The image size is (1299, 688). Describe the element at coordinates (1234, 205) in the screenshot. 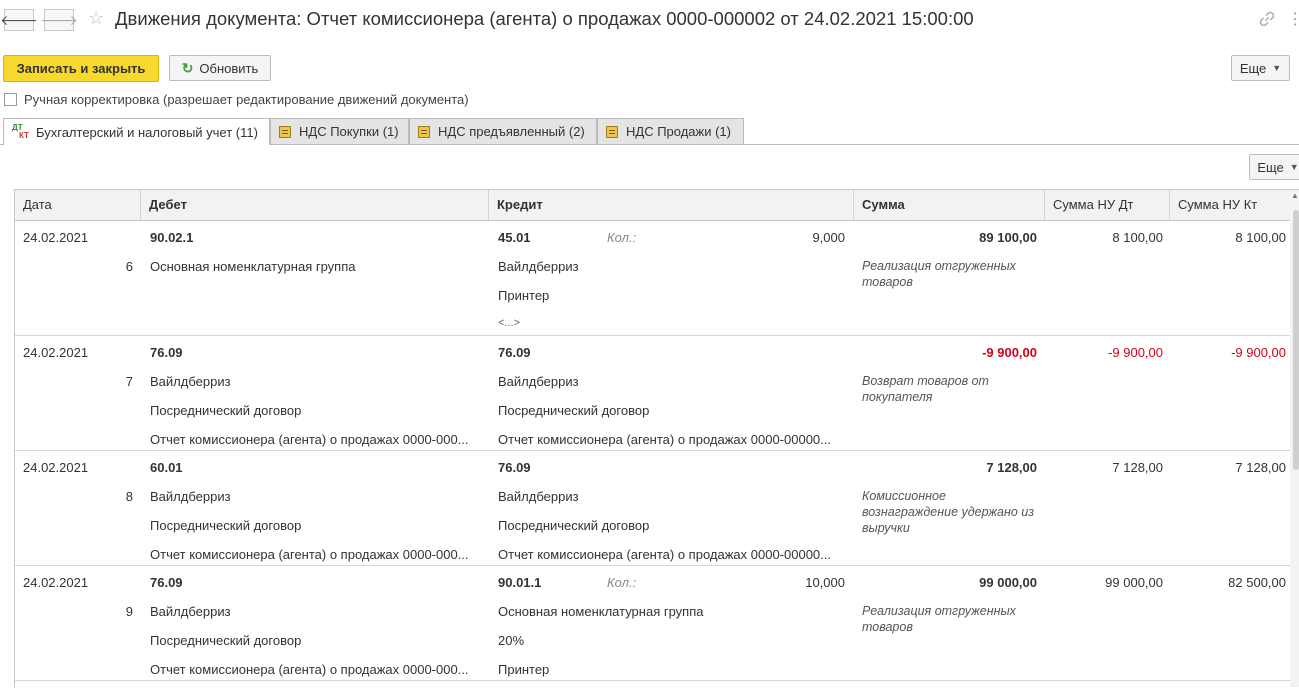

I see `column-header-sum-nu-kt: Сумма НУ Кт` at that location.